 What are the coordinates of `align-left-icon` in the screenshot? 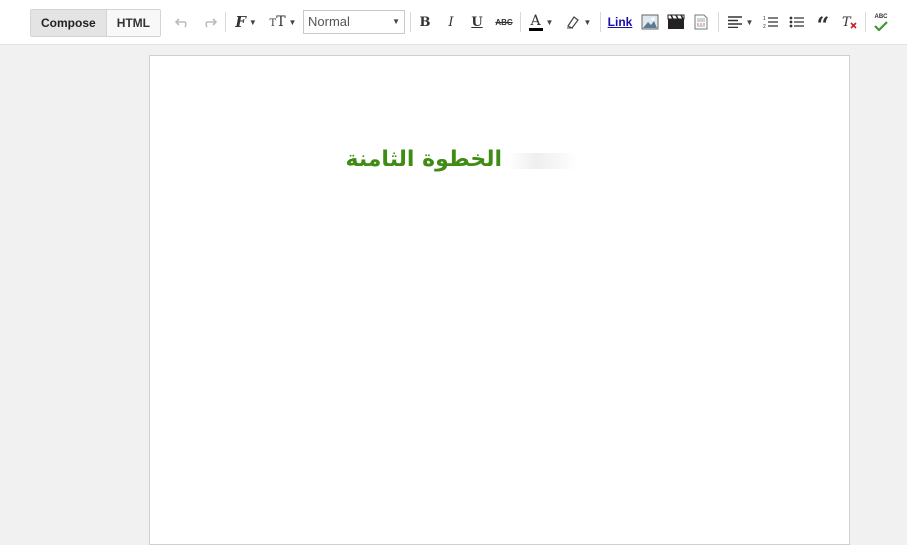 It's located at (734, 22).